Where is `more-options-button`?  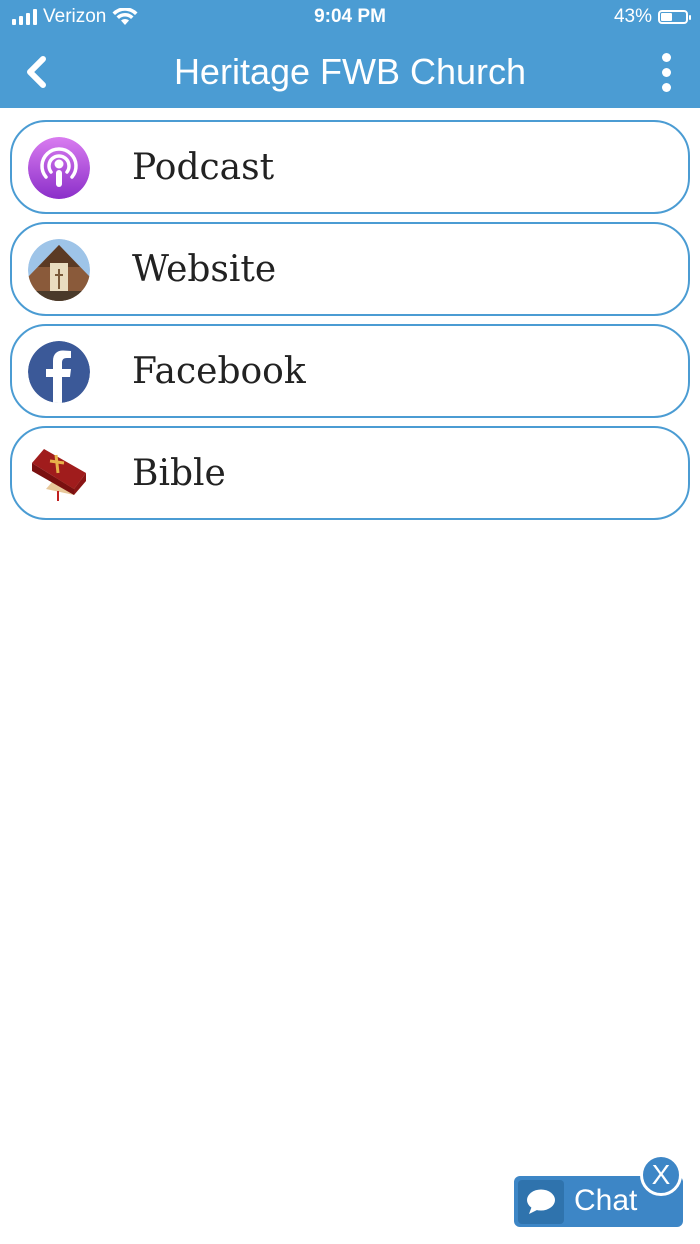 more-options-button is located at coordinates (666, 72).